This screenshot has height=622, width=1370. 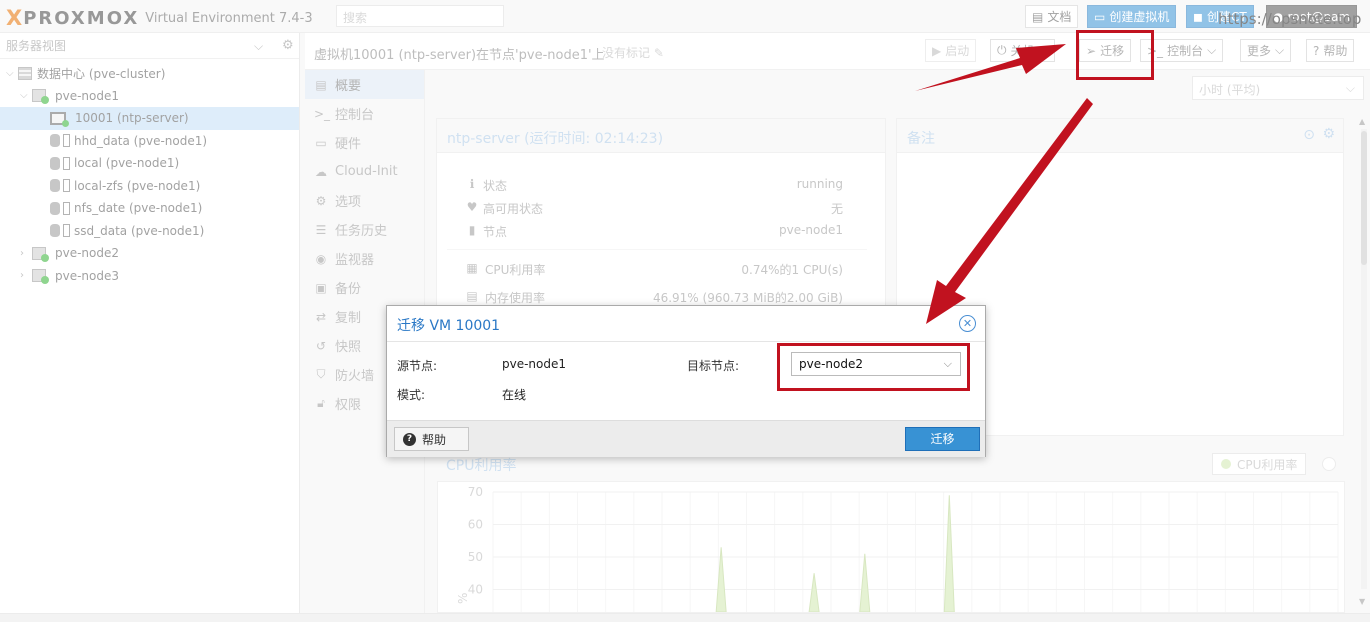 What do you see at coordinates (1009, 211) in the screenshot?
I see `arrow-to-target-node` at bounding box center [1009, 211].